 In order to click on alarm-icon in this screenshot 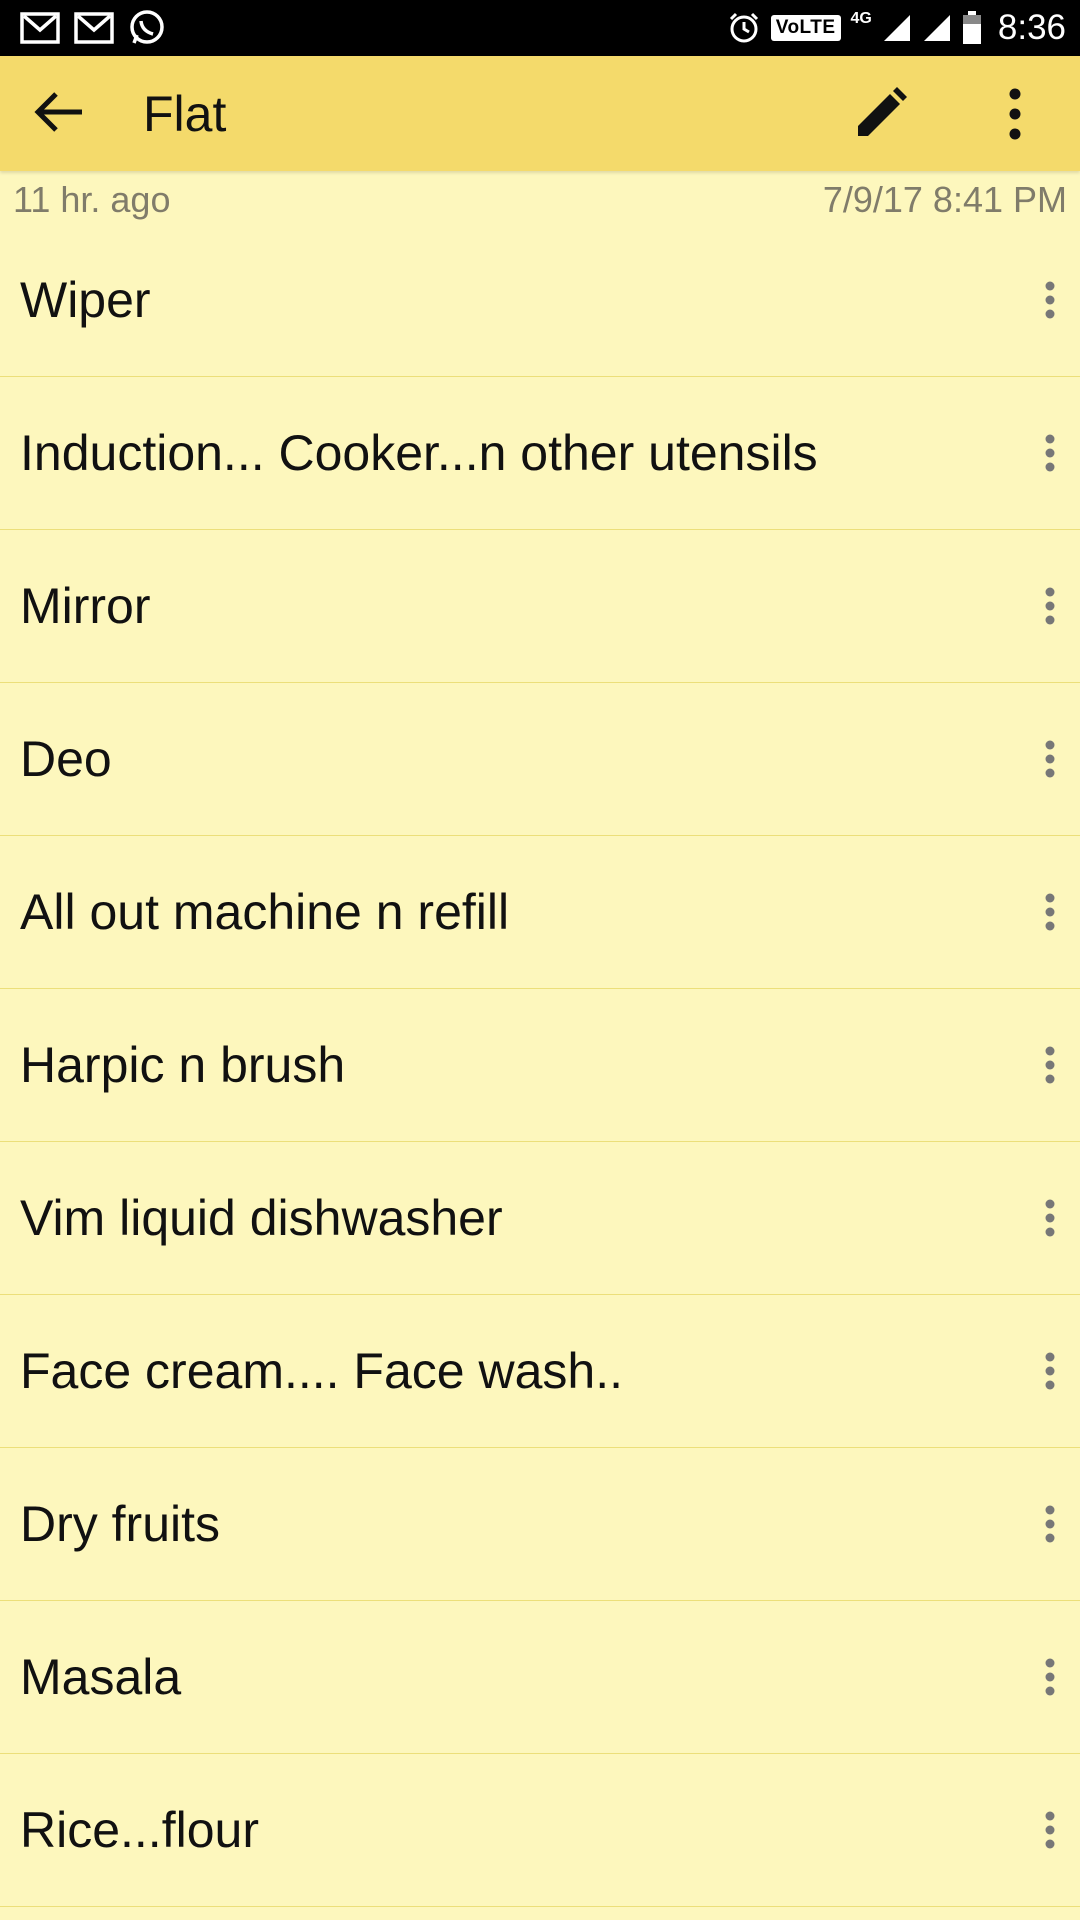, I will do `click(744, 28)`.